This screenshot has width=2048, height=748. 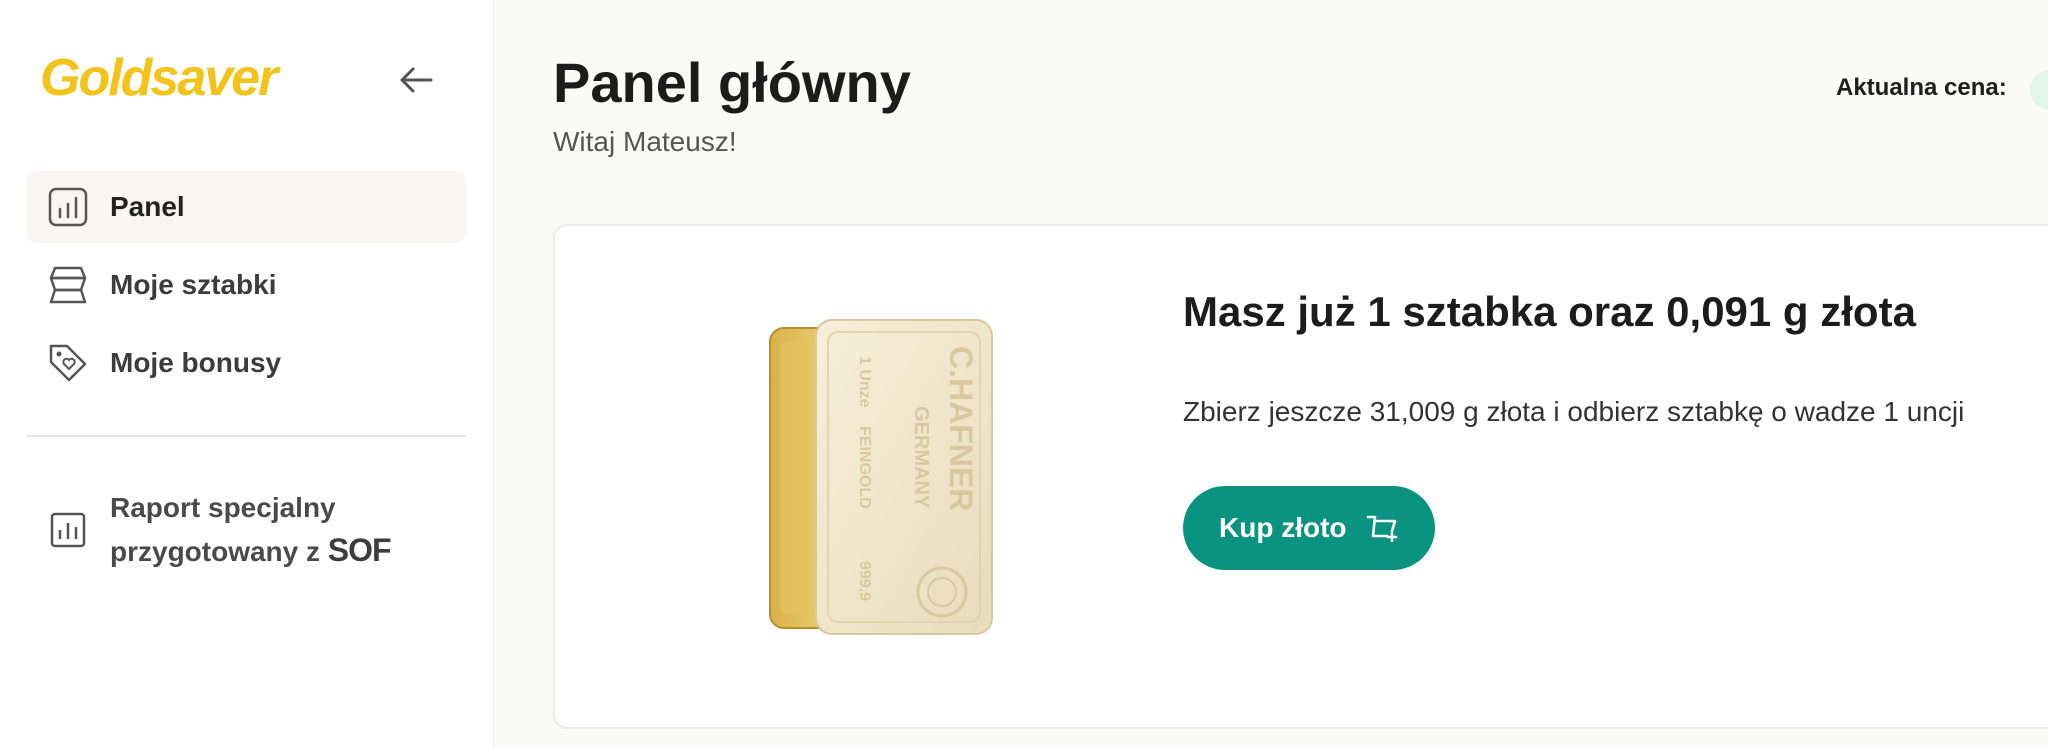 I want to click on page-title: Panel główny, so click(x=732, y=82).